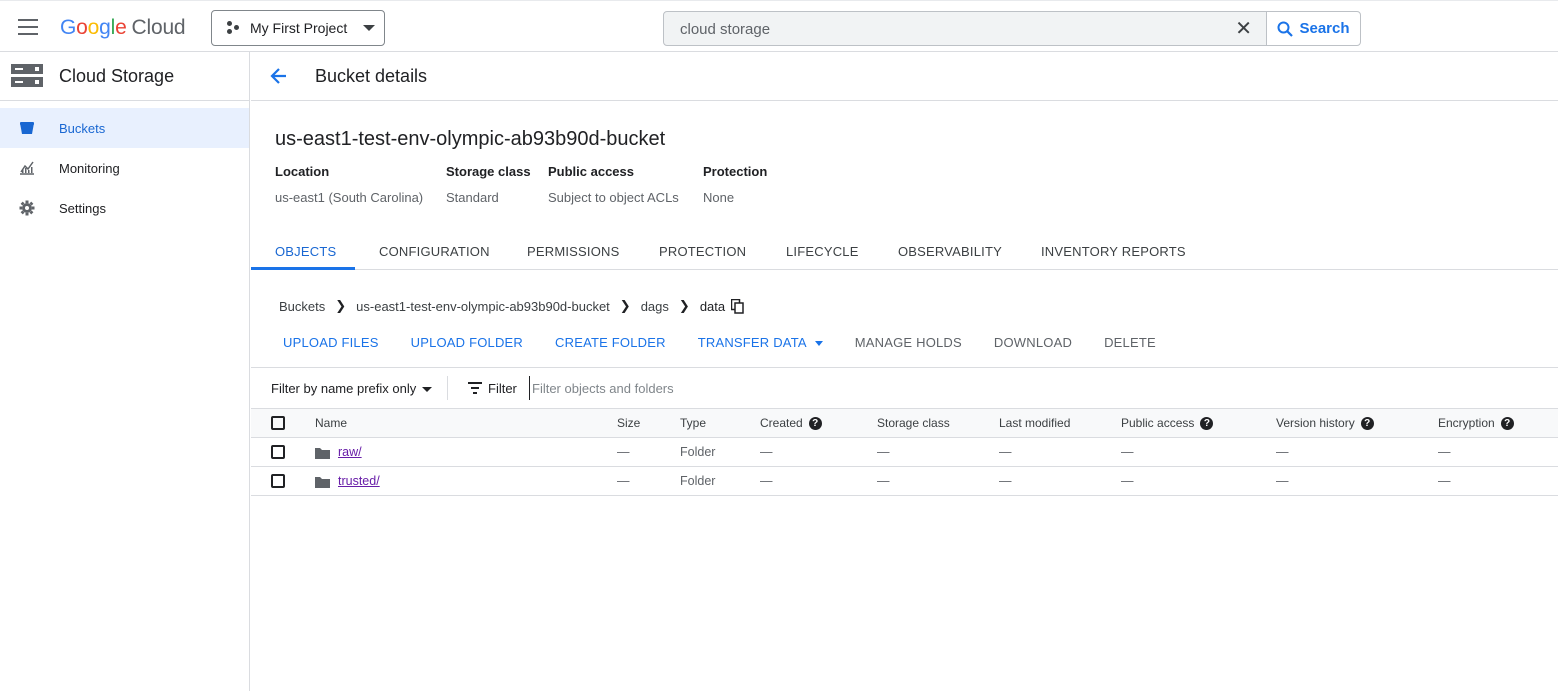 Image resolution: width=1558 pixels, height=691 pixels. I want to click on transfer-data-button: TRANSFER DATA, so click(760, 342).